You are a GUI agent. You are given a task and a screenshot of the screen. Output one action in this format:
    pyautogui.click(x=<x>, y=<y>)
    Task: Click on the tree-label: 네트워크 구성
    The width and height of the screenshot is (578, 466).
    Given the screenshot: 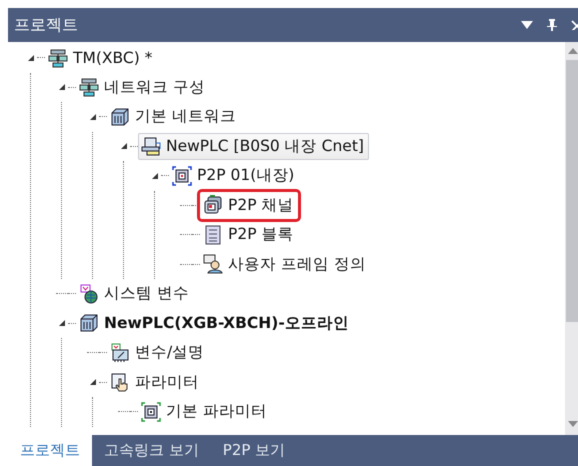 What is the action you would take?
    pyautogui.click(x=154, y=87)
    